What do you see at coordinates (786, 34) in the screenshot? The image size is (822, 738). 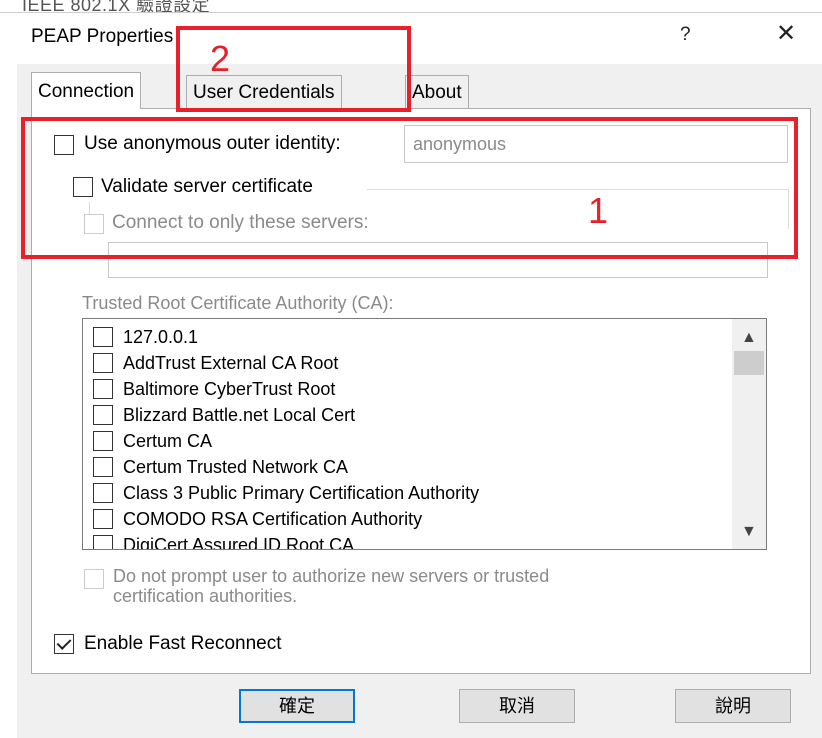 I see `close-icon: ✕` at bounding box center [786, 34].